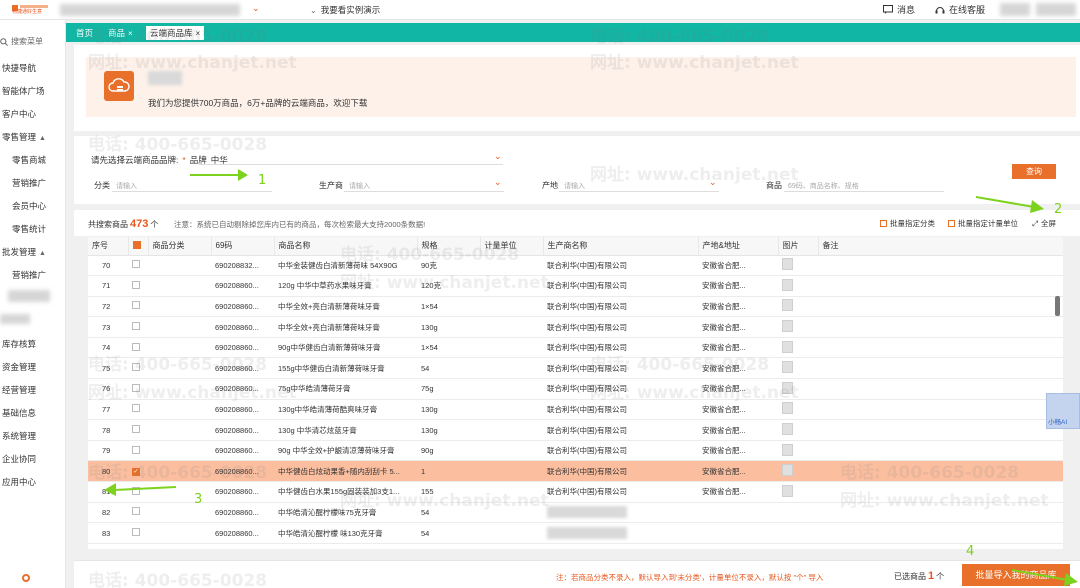 This screenshot has width=1080, height=588. What do you see at coordinates (84, 33) in the screenshot?
I see `tab-home: 首页` at bounding box center [84, 33].